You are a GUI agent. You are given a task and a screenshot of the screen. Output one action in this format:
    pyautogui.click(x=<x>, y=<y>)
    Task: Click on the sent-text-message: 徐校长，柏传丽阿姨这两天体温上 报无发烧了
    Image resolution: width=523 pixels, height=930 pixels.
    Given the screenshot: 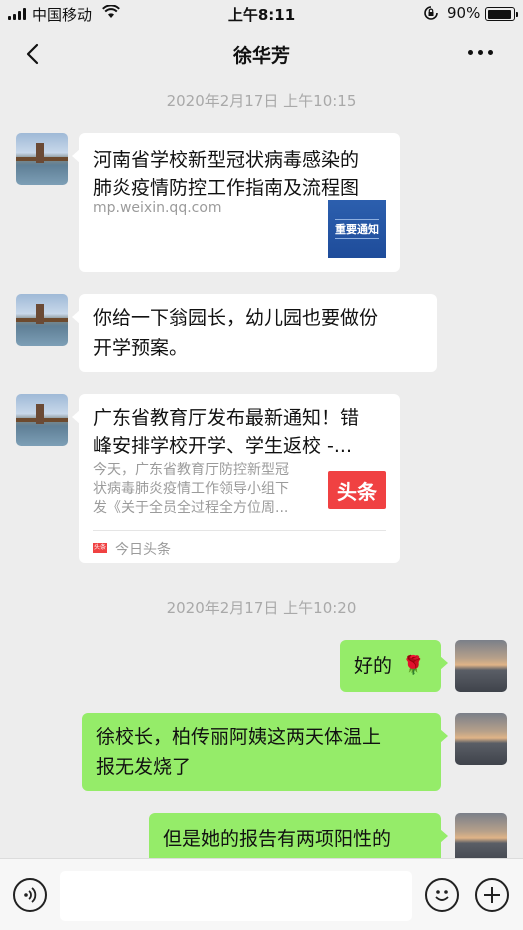 What is the action you would take?
    pyautogui.click(x=265, y=752)
    